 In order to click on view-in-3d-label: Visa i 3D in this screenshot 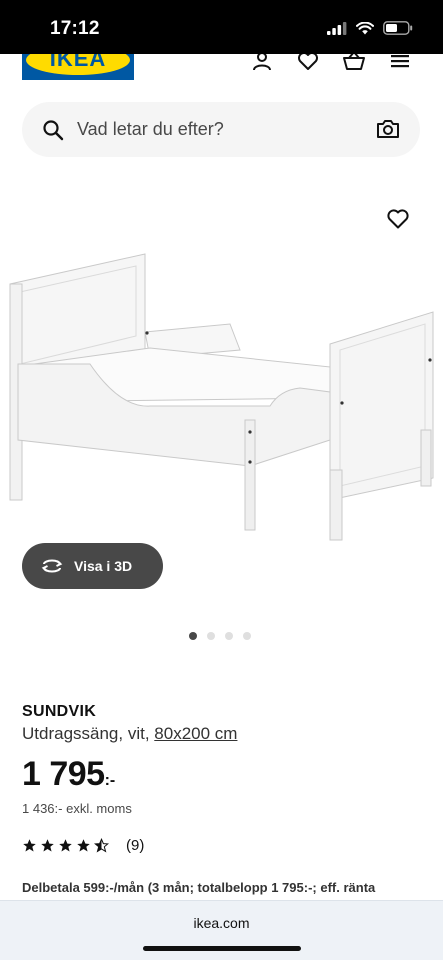, I will do `click(103, 566)`.